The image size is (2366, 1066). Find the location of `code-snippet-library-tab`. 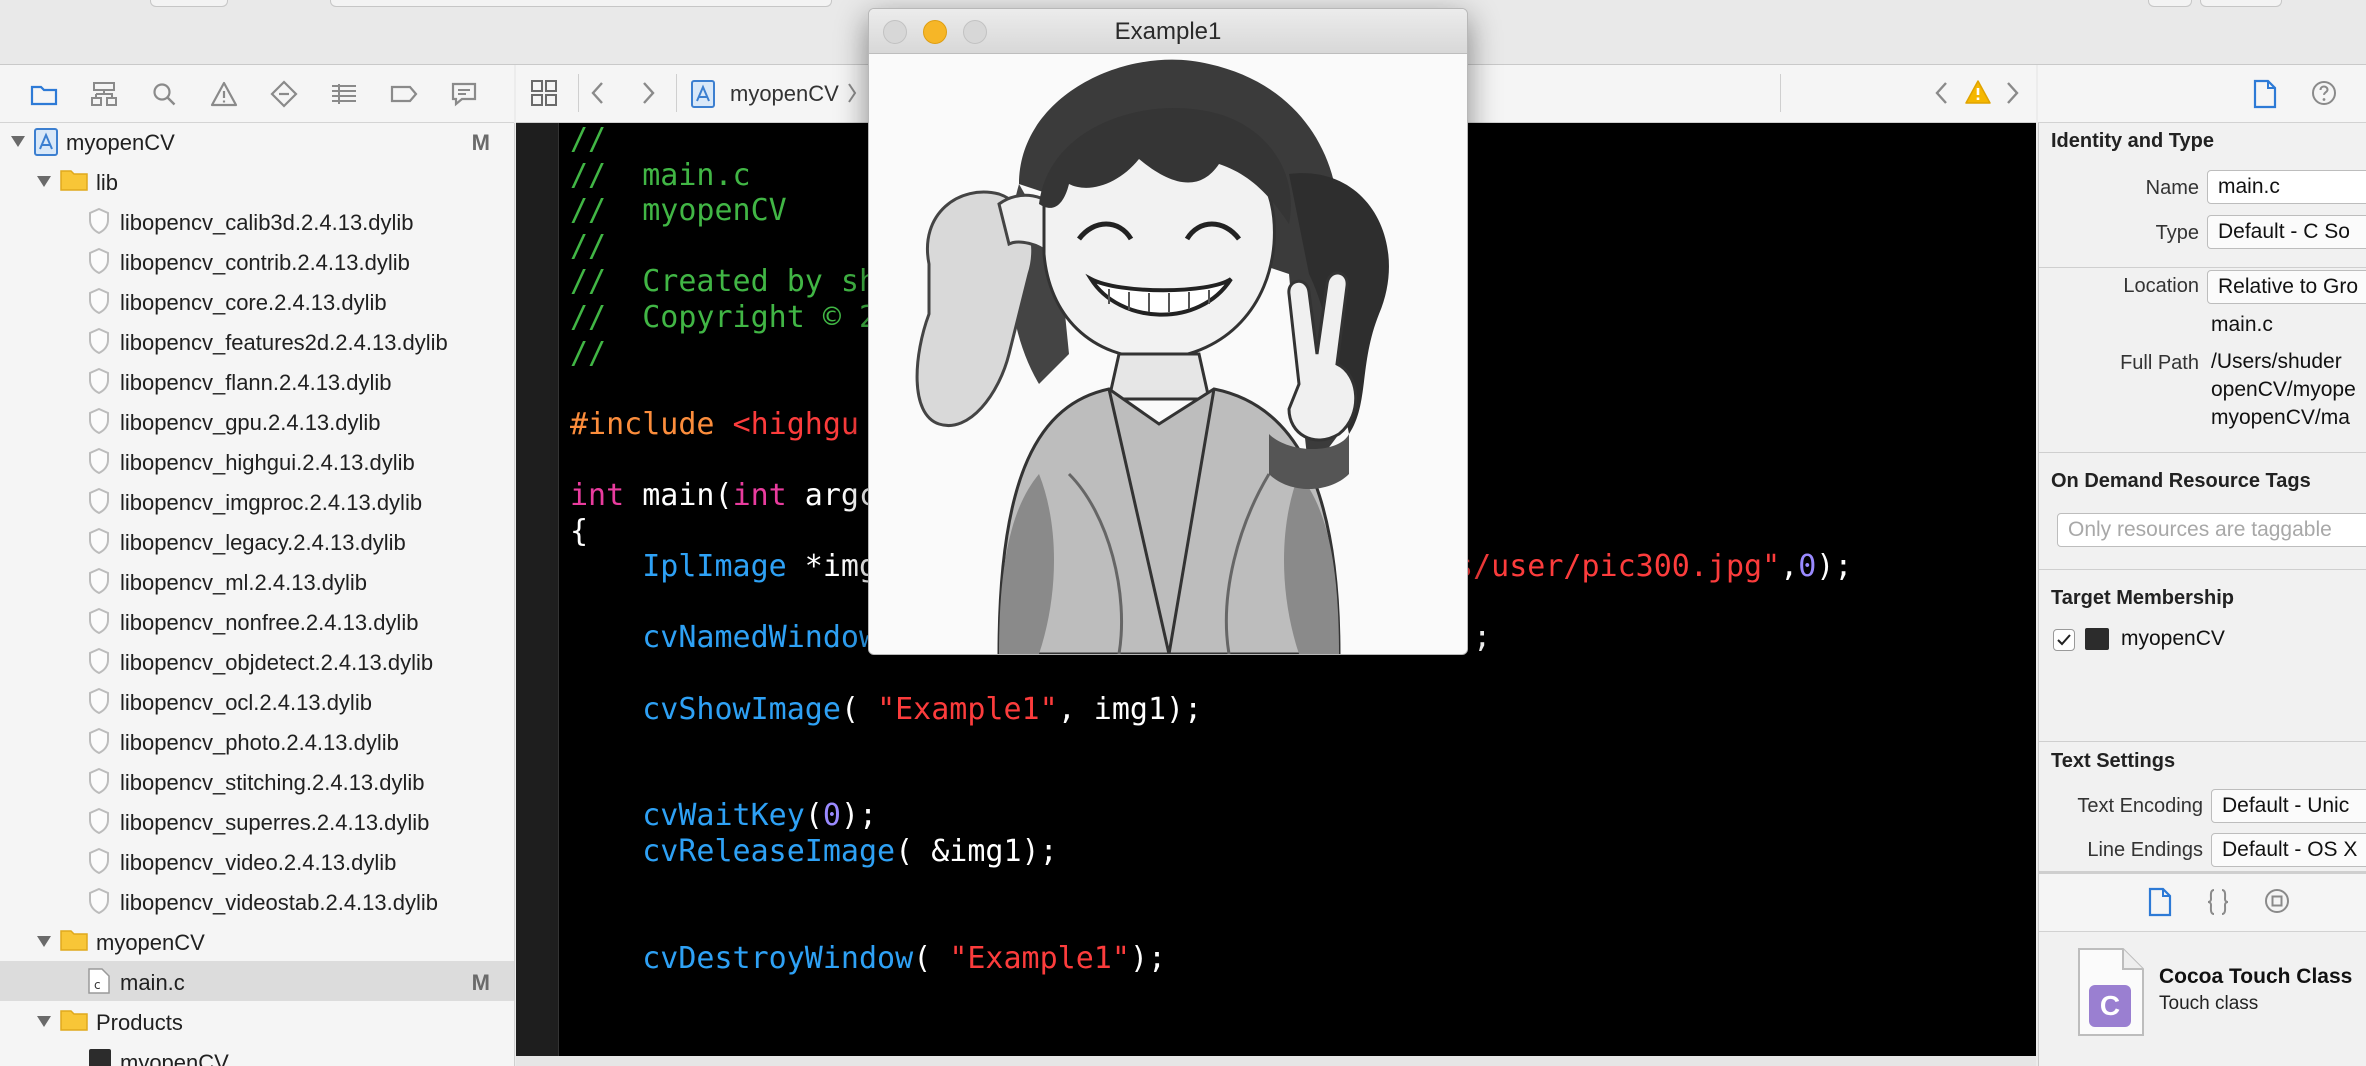

code-snippet-library-tab is located at coordinates (2218, 902).